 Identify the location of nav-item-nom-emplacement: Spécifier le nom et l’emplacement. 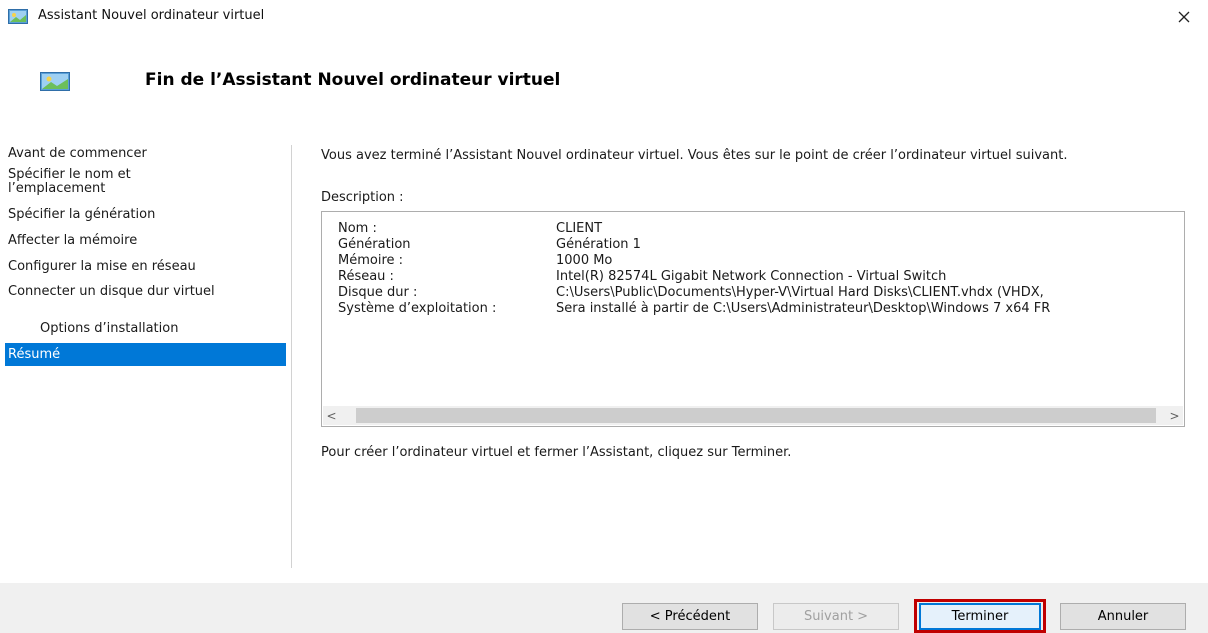
(98, 182).